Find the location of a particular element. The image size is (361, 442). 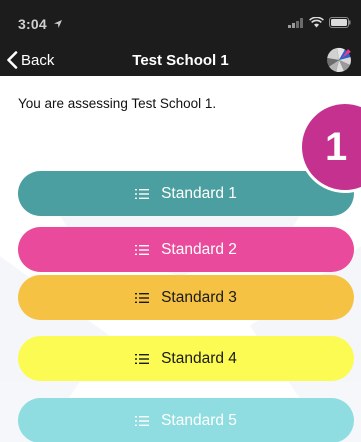

badge-number: 1 is located at coordinates (336, 146).